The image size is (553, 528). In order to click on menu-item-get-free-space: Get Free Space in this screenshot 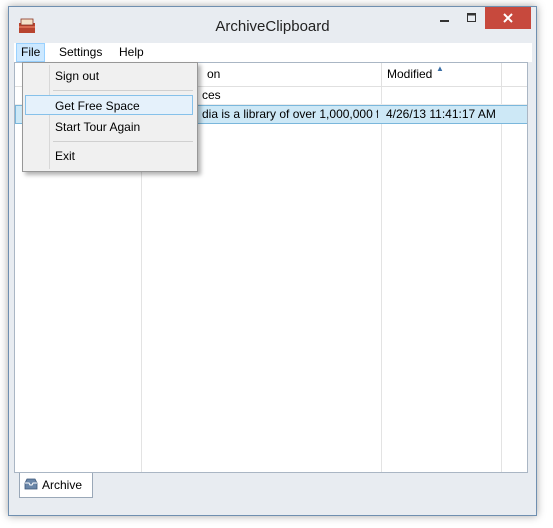, I will do `click(109, 105)`.